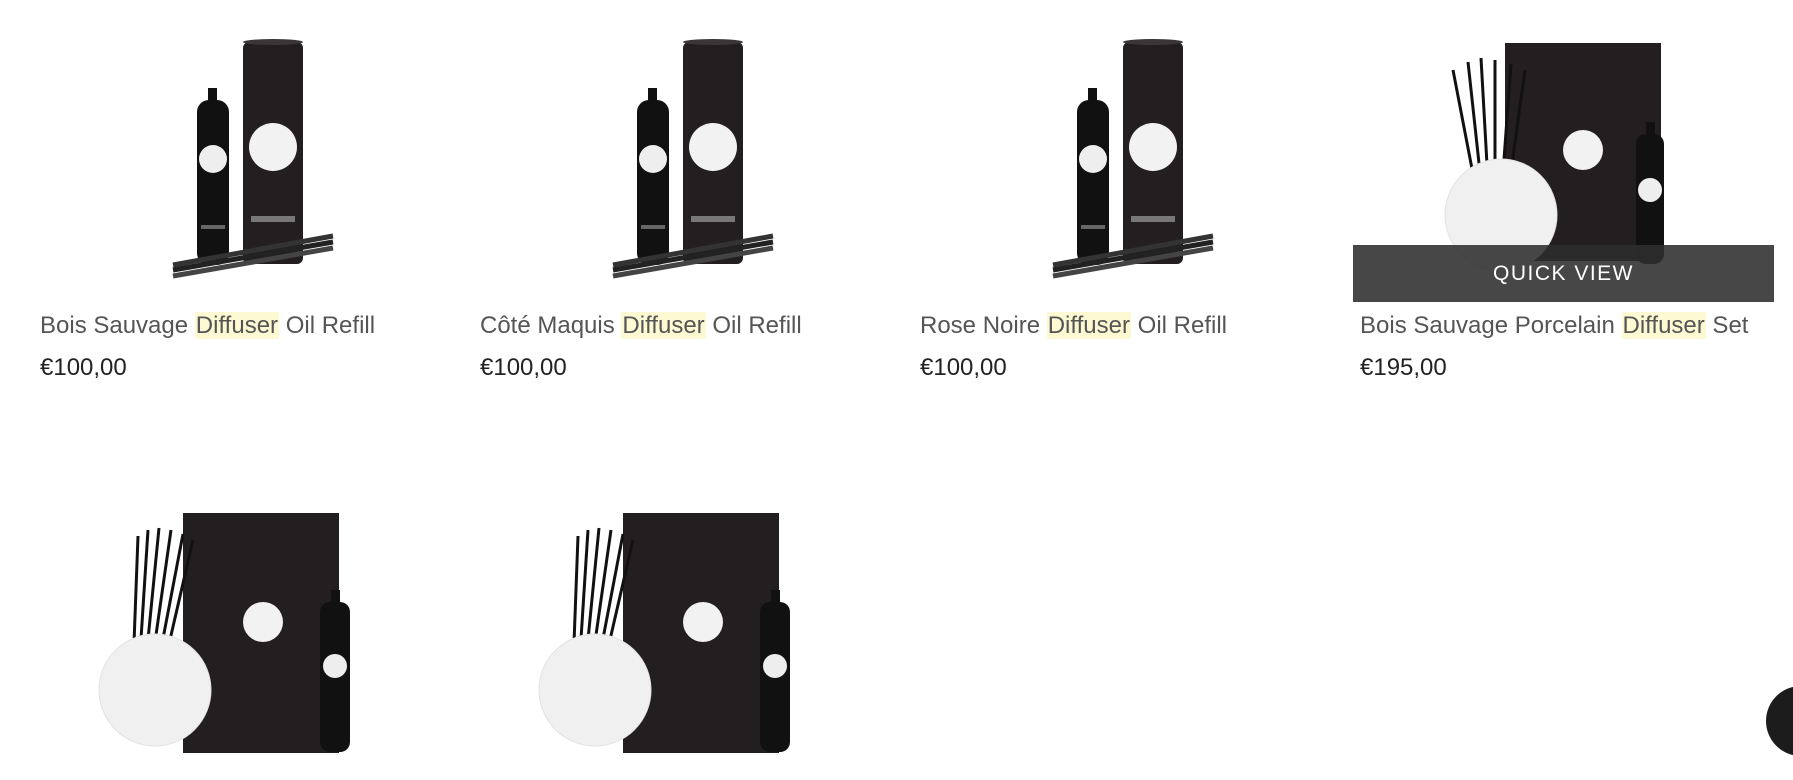 The width and height of the screenshot is (1793, 780). Describe the element at coordinates (1563, 273) in the screenshot. I see `quick-view-button: QUICK VIEW` at that location.